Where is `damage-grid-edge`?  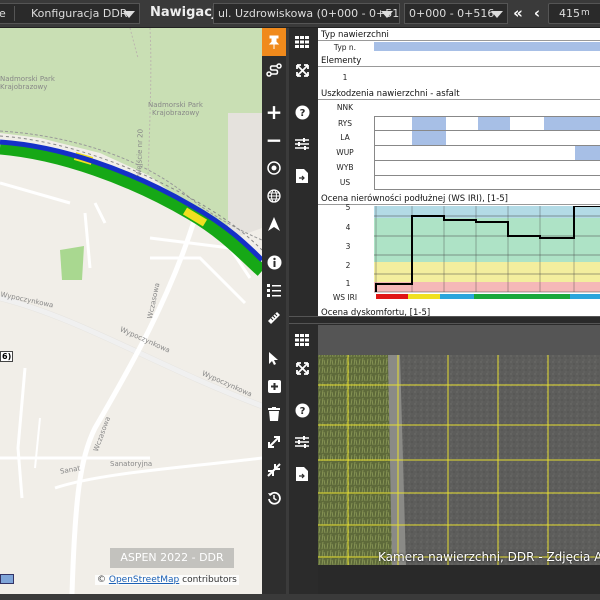 damage-grid-edge is located at coordinates (374, 152).